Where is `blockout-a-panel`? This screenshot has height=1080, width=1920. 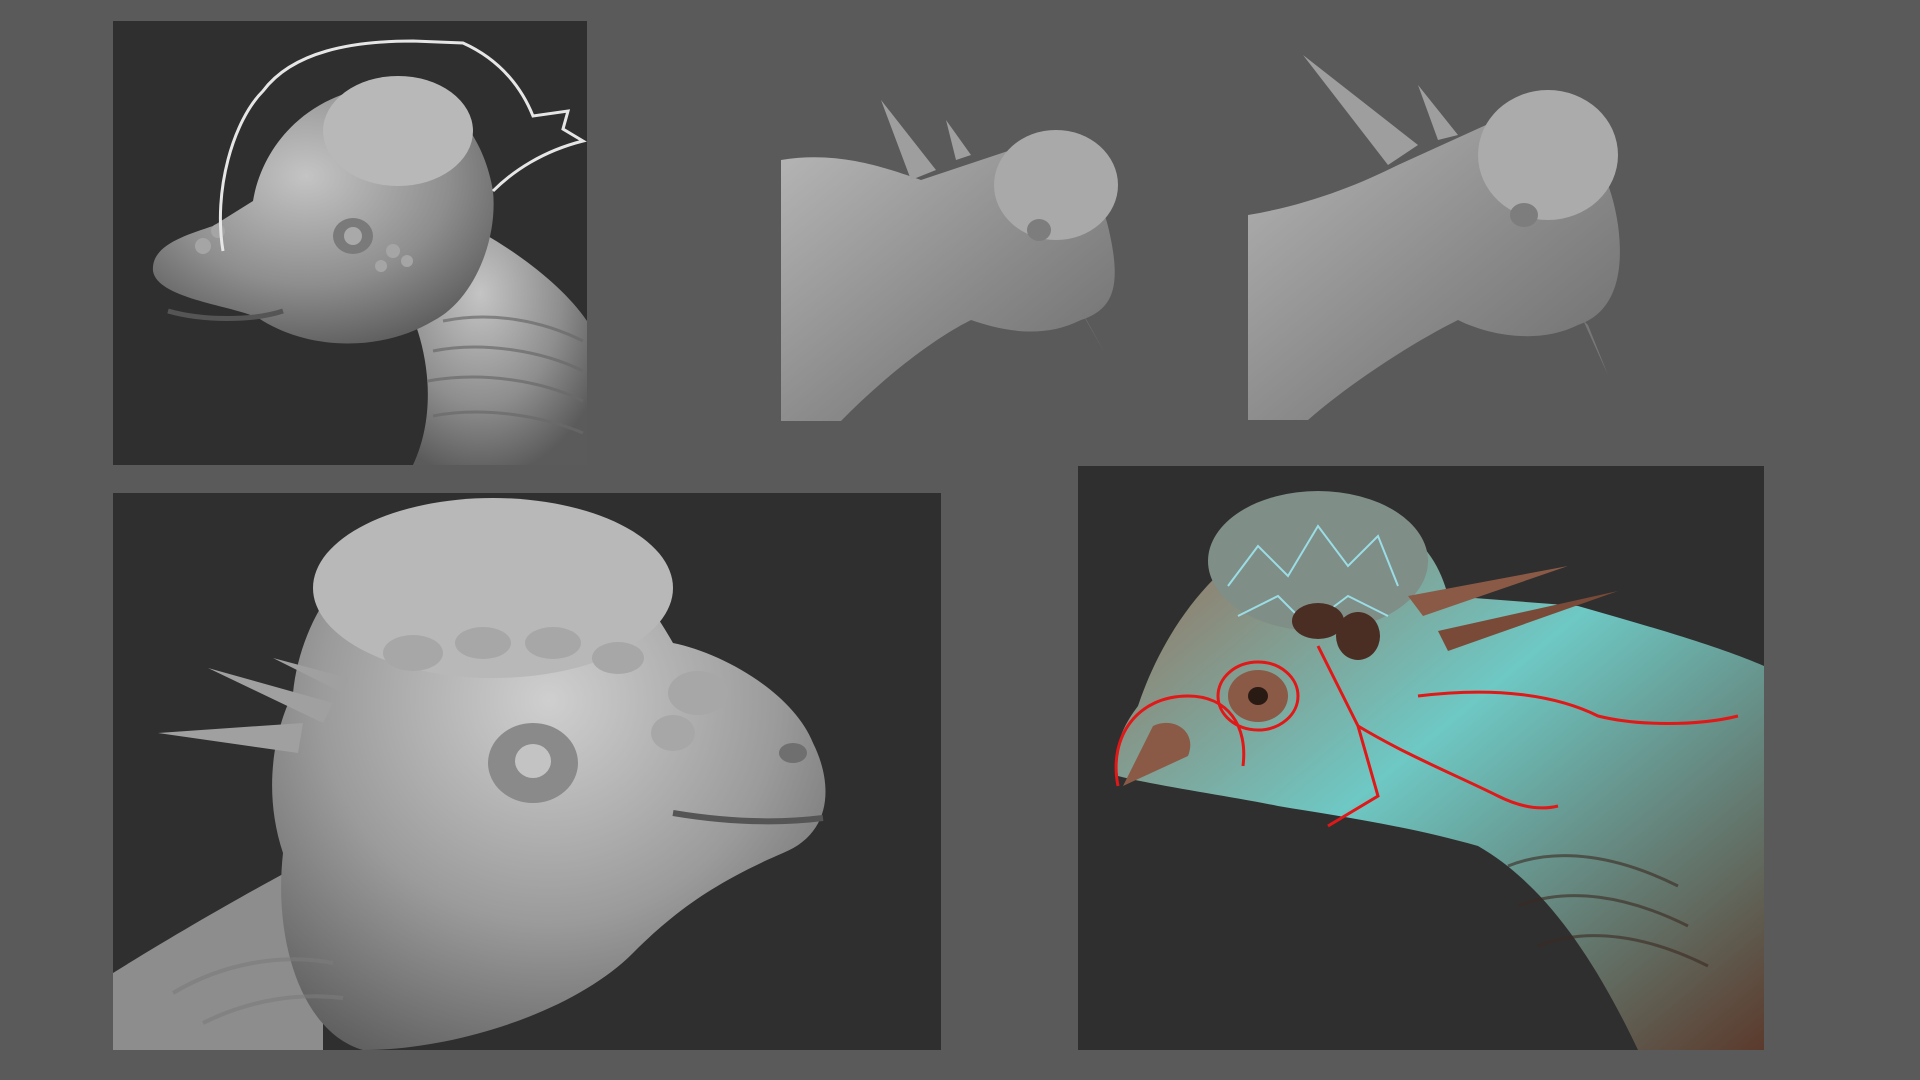
blockout-a-panel is located at coordinates (960, 255).